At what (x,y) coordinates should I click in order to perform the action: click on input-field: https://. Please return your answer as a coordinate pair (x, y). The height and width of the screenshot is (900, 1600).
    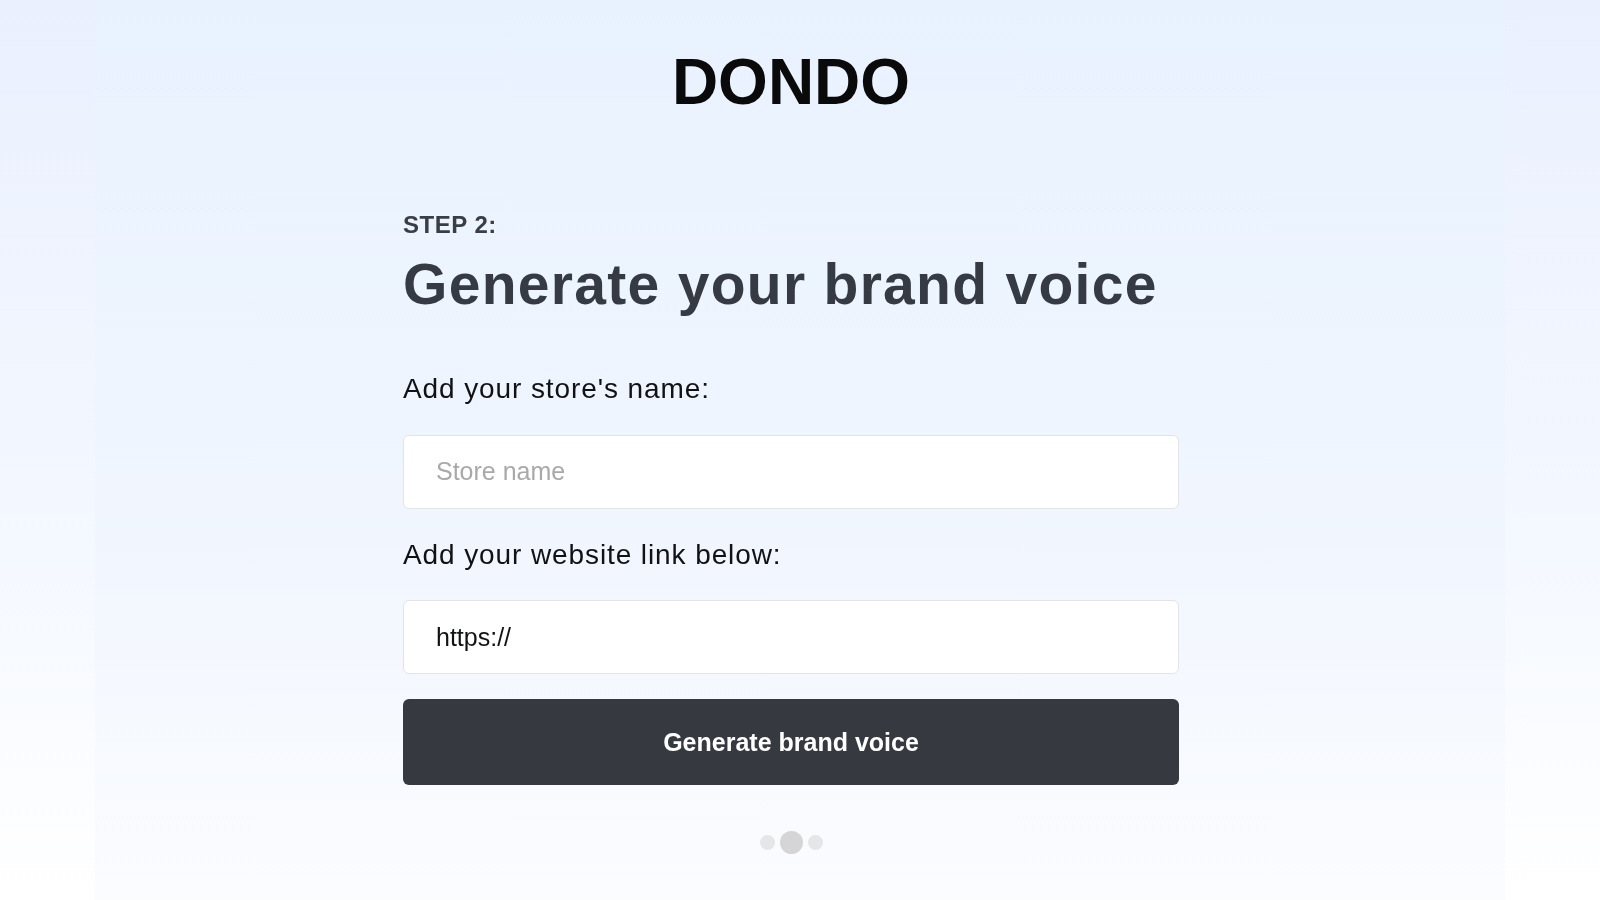
    Looking at the image, I should click on (791, 637).